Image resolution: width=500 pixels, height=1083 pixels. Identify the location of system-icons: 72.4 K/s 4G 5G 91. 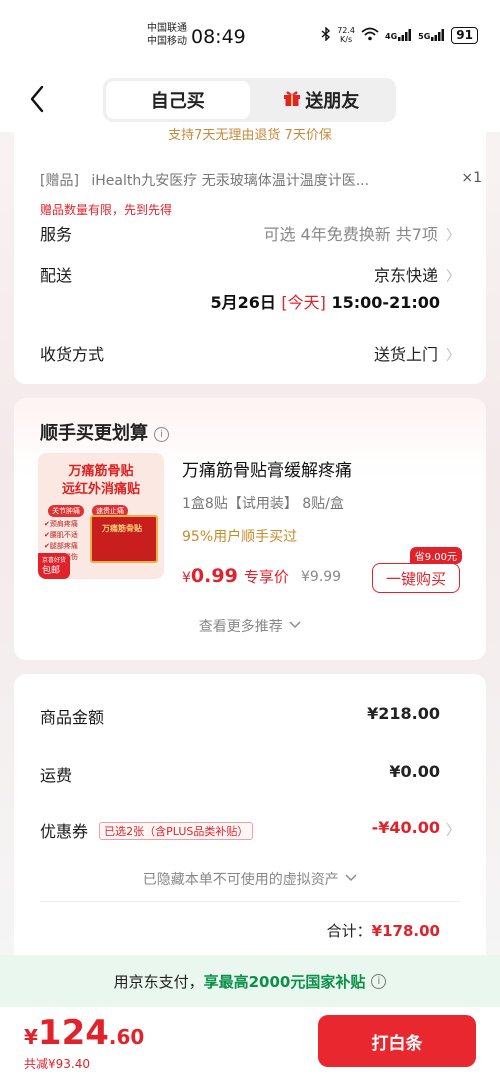
(399, 34).